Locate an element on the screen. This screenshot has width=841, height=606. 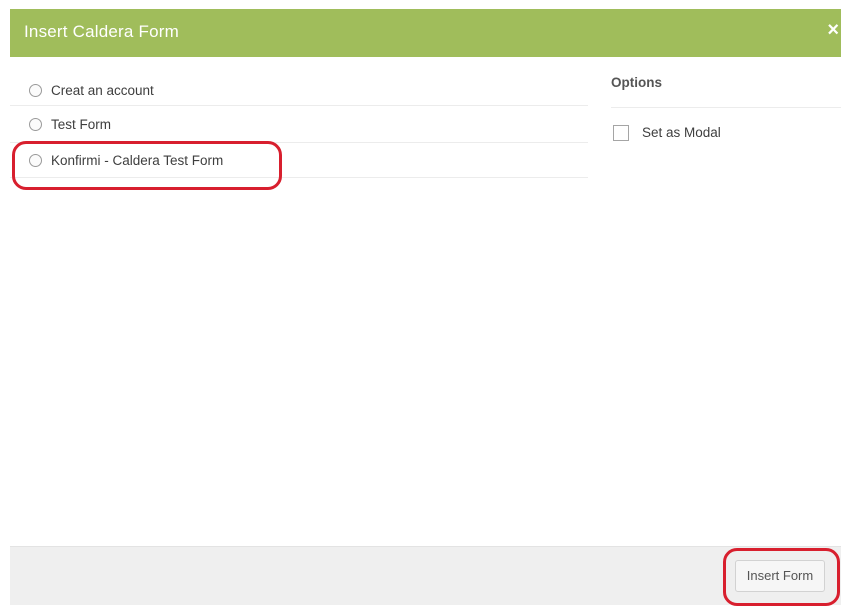
form-option-label: Creat an account is located at coordinates (102, 90).